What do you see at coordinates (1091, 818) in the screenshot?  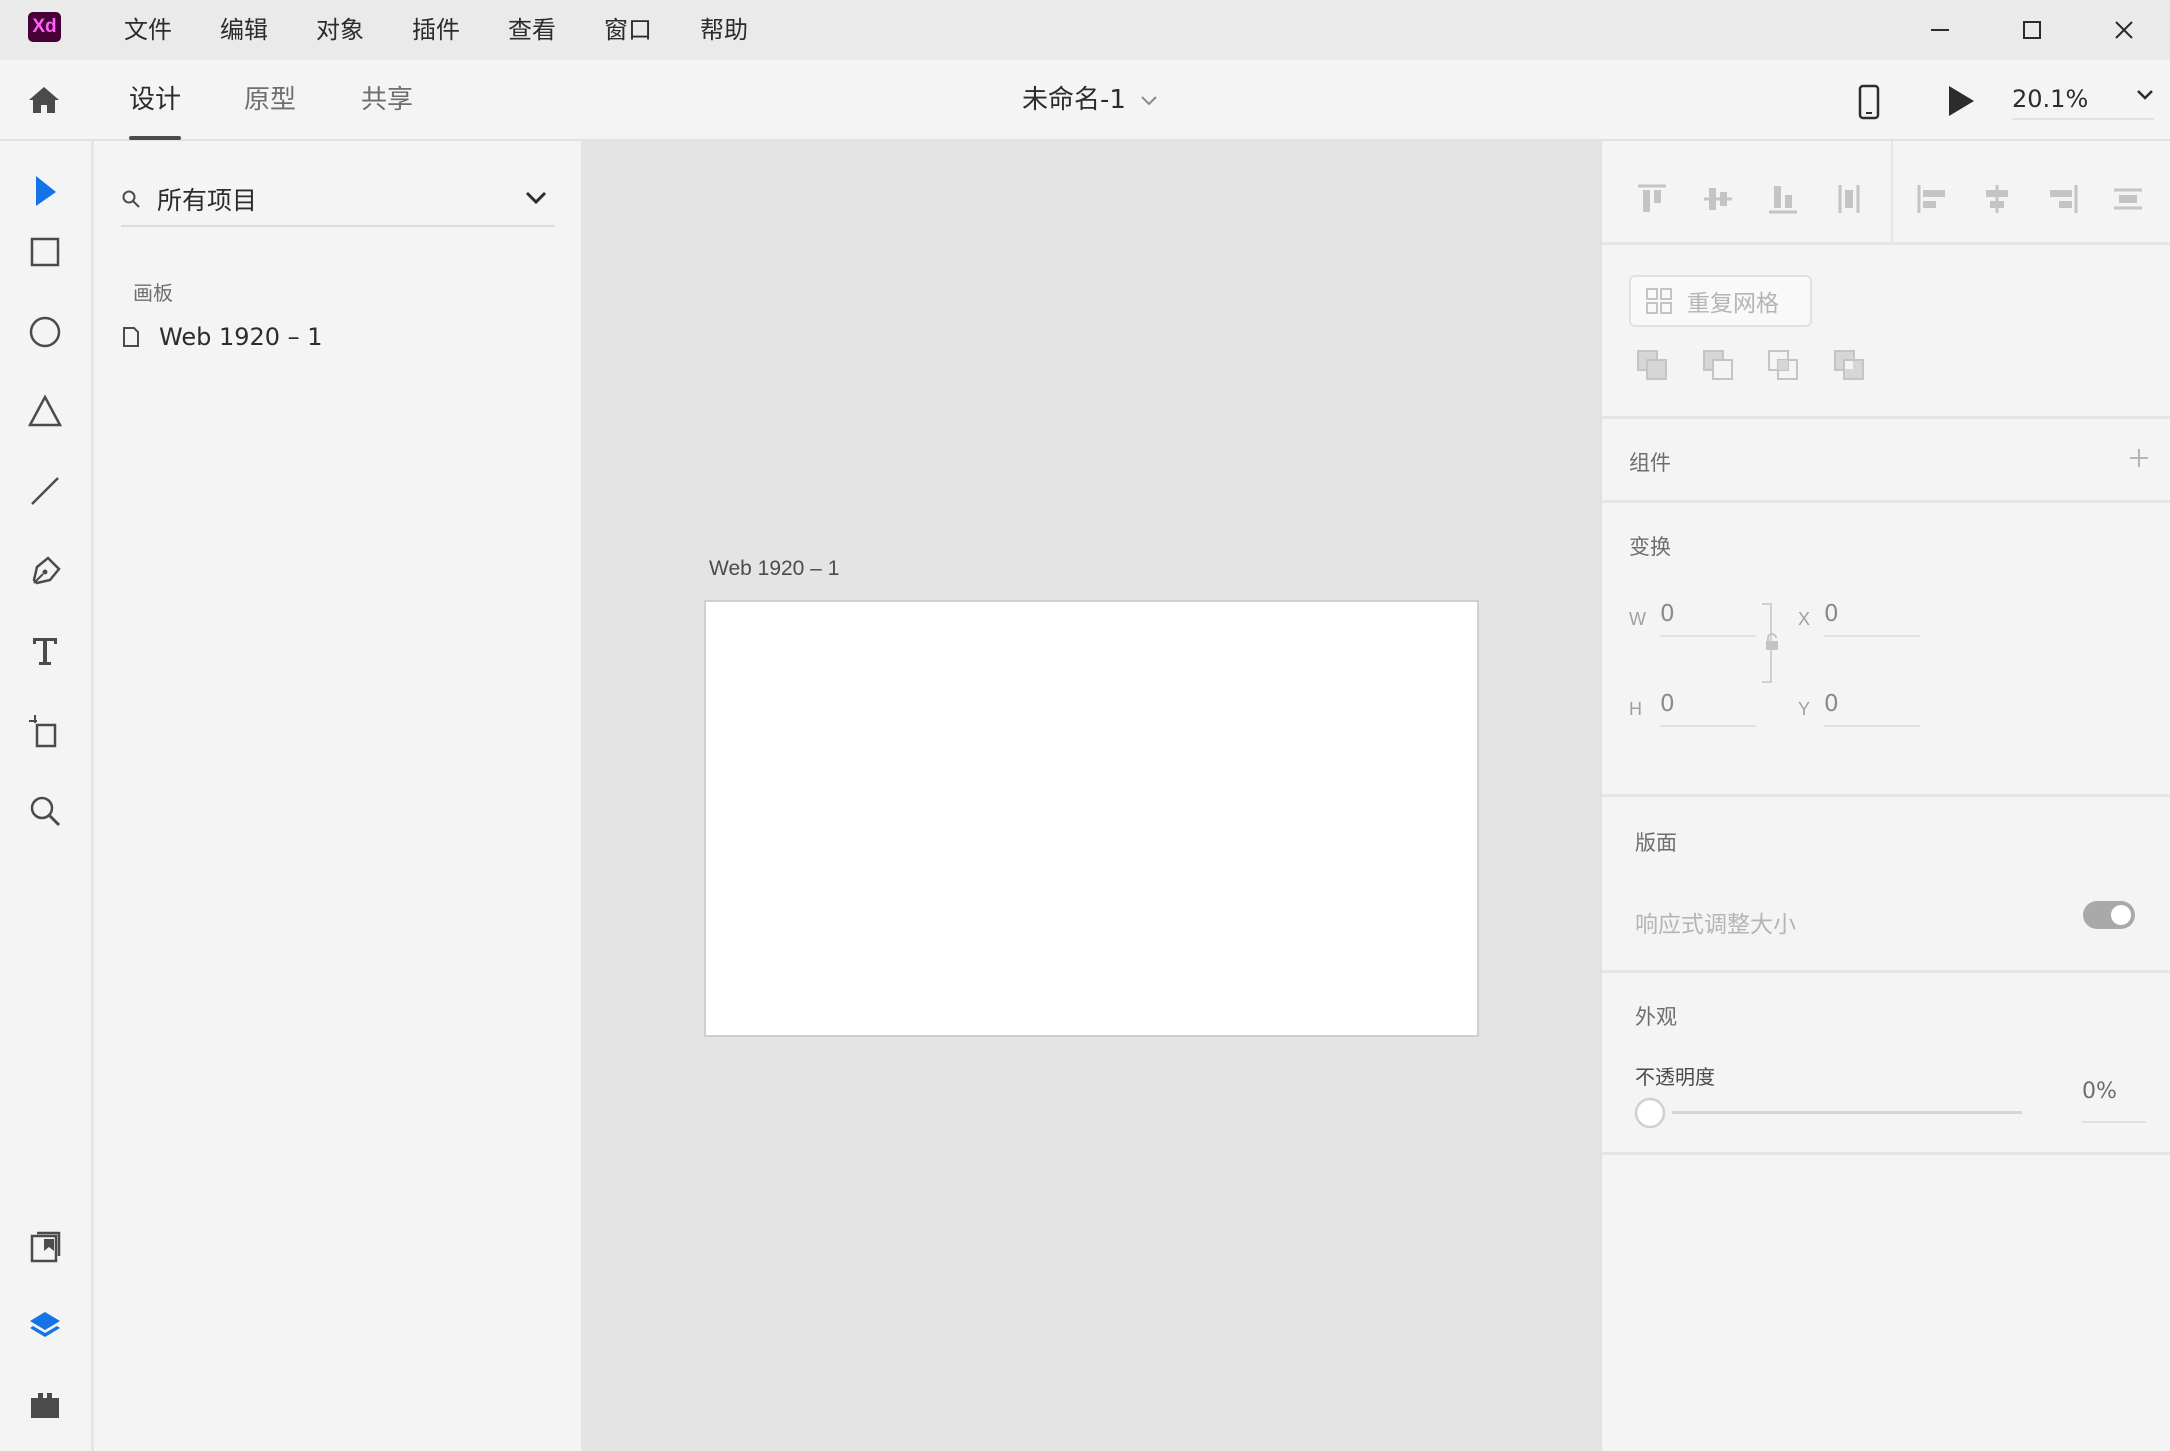 I see `artboard` at bounding box center [1091, 818].